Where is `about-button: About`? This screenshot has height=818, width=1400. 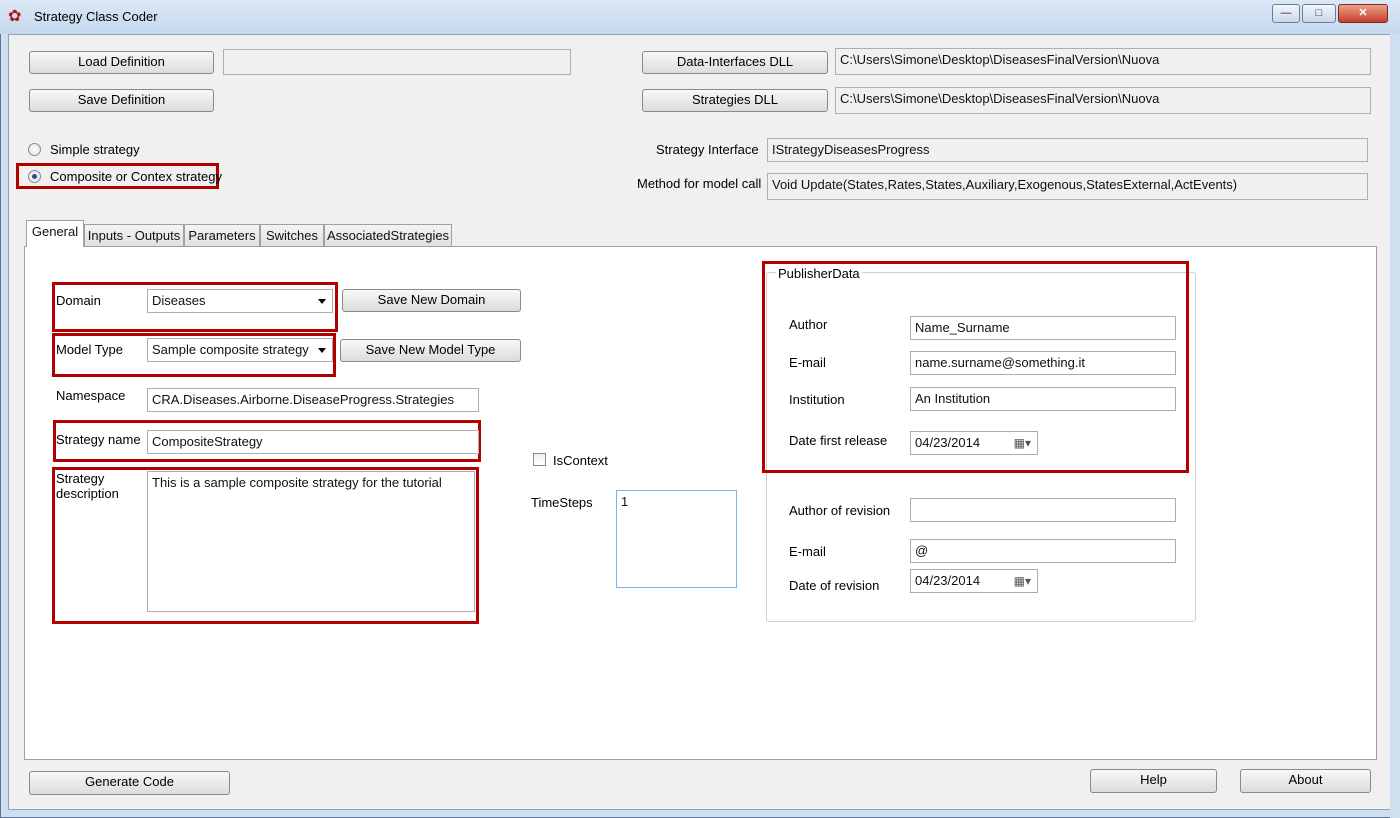 about-button: About is located at coordinates (1305, 781).